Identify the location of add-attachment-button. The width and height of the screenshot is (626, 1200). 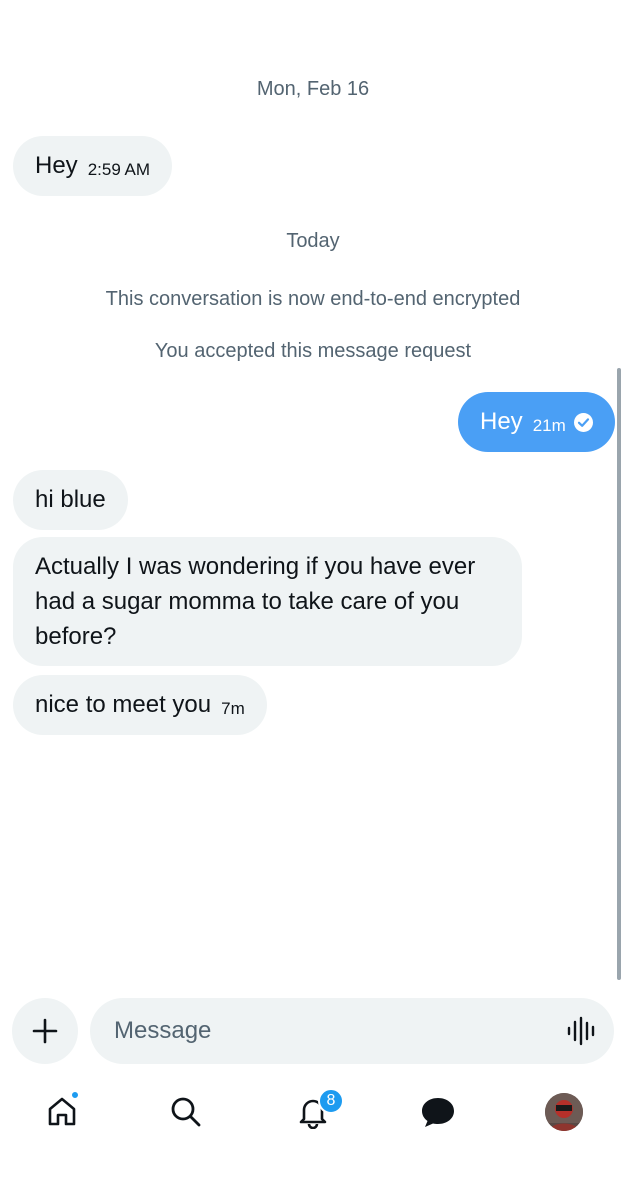
(45, 1031).